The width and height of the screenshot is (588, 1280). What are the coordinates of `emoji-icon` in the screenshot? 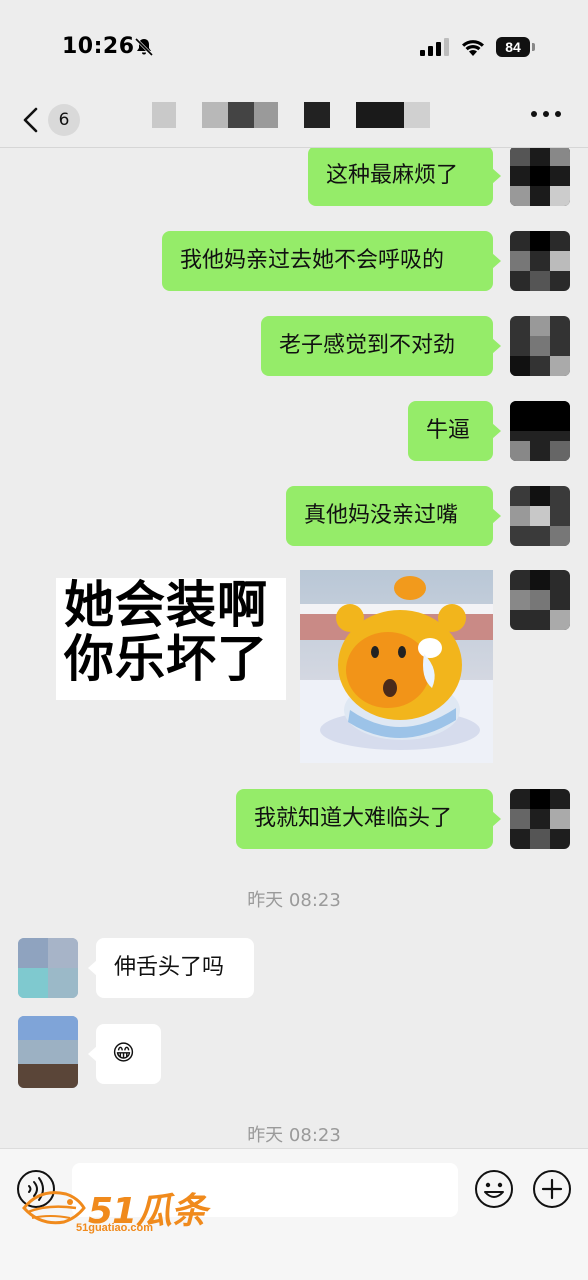 It's located at (494, 1189).